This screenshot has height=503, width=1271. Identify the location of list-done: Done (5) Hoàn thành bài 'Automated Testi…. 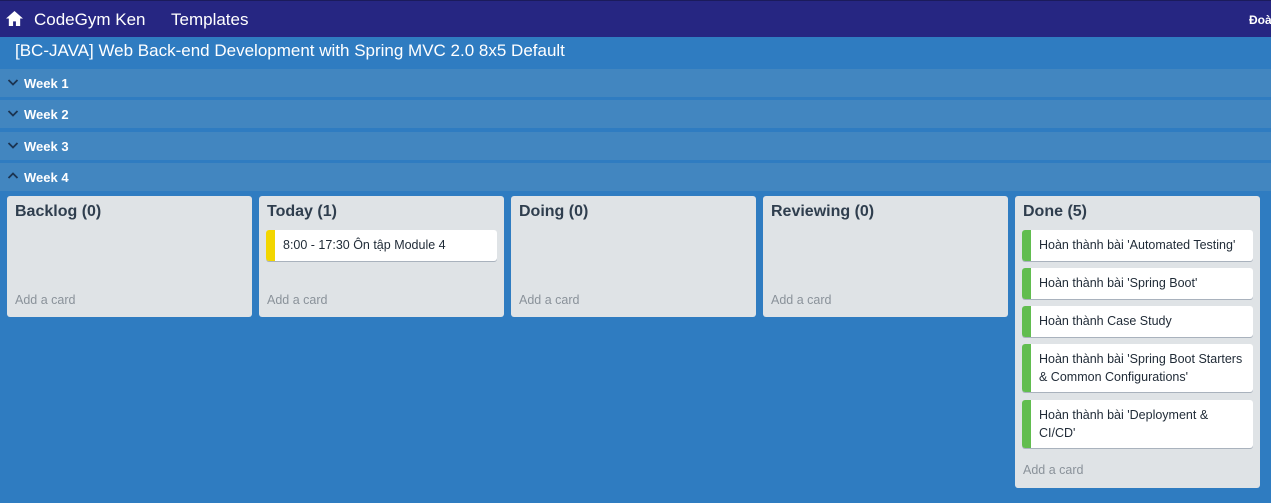
(1137, 342).